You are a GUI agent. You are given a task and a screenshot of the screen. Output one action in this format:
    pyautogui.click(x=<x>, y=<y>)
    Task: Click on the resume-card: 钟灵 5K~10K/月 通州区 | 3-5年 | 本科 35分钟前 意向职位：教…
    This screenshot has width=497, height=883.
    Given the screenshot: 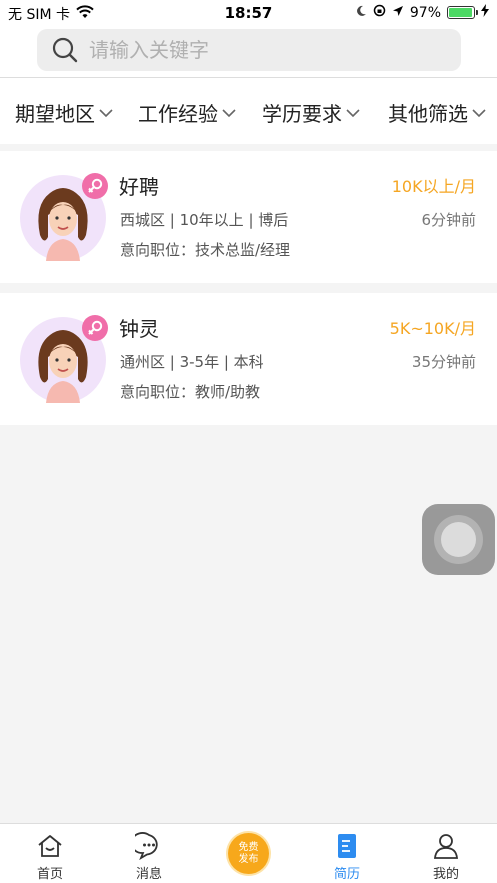 What is the action you would take?
    pyautogui.click(x=248, y=359)
    